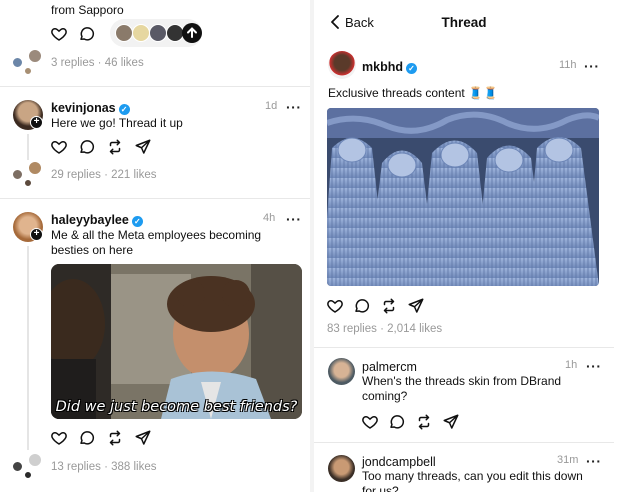 This screenshot has height=492, width=621. I want to click on username: haleyybaylee, so click(90, 220).